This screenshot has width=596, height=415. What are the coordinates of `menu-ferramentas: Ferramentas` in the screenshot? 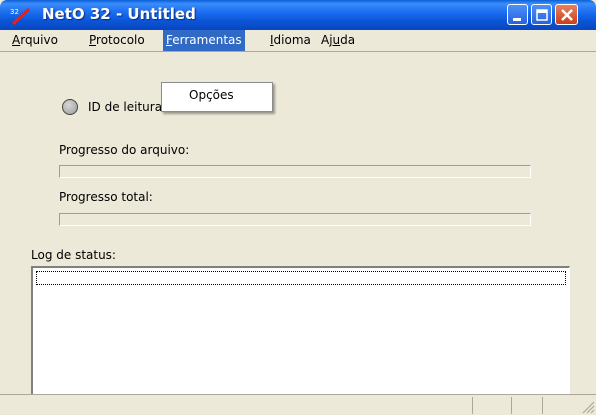 It's located at (204, 40).